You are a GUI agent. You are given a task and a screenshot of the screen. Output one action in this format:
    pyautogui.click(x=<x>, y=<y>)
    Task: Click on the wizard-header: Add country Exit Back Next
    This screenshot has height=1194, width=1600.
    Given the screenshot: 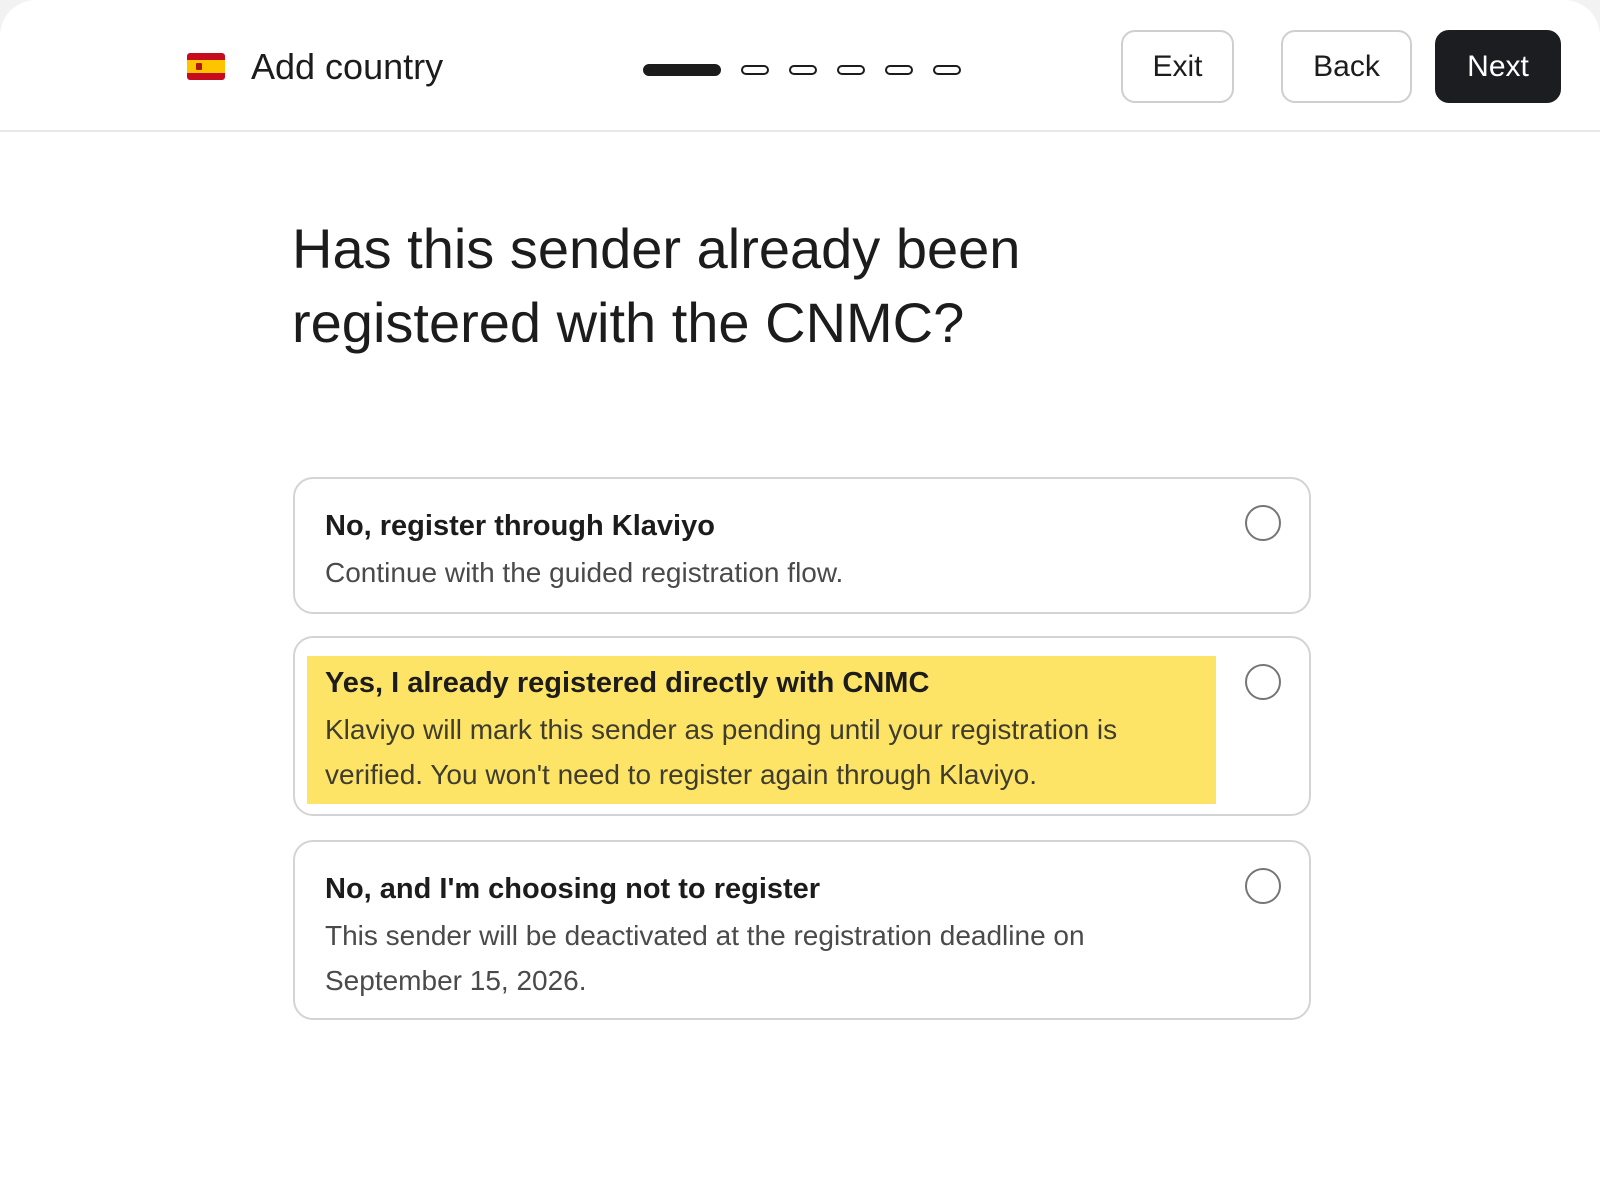 What is the action you would take?
    pyautogui.click(x=800, y=66)
    